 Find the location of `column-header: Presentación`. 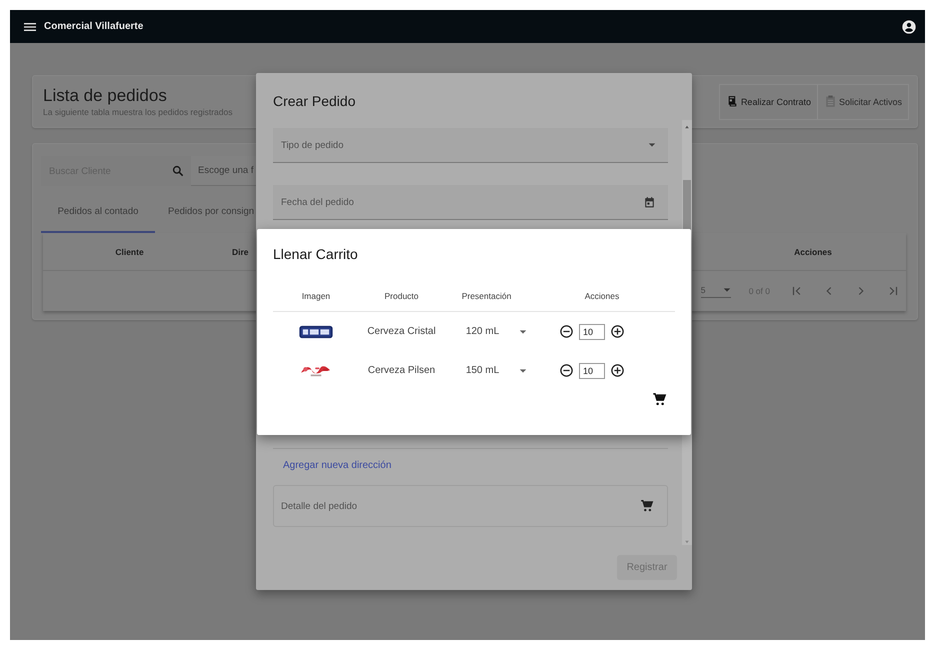

column-header: Presentación is located at coordinates (487, 296).